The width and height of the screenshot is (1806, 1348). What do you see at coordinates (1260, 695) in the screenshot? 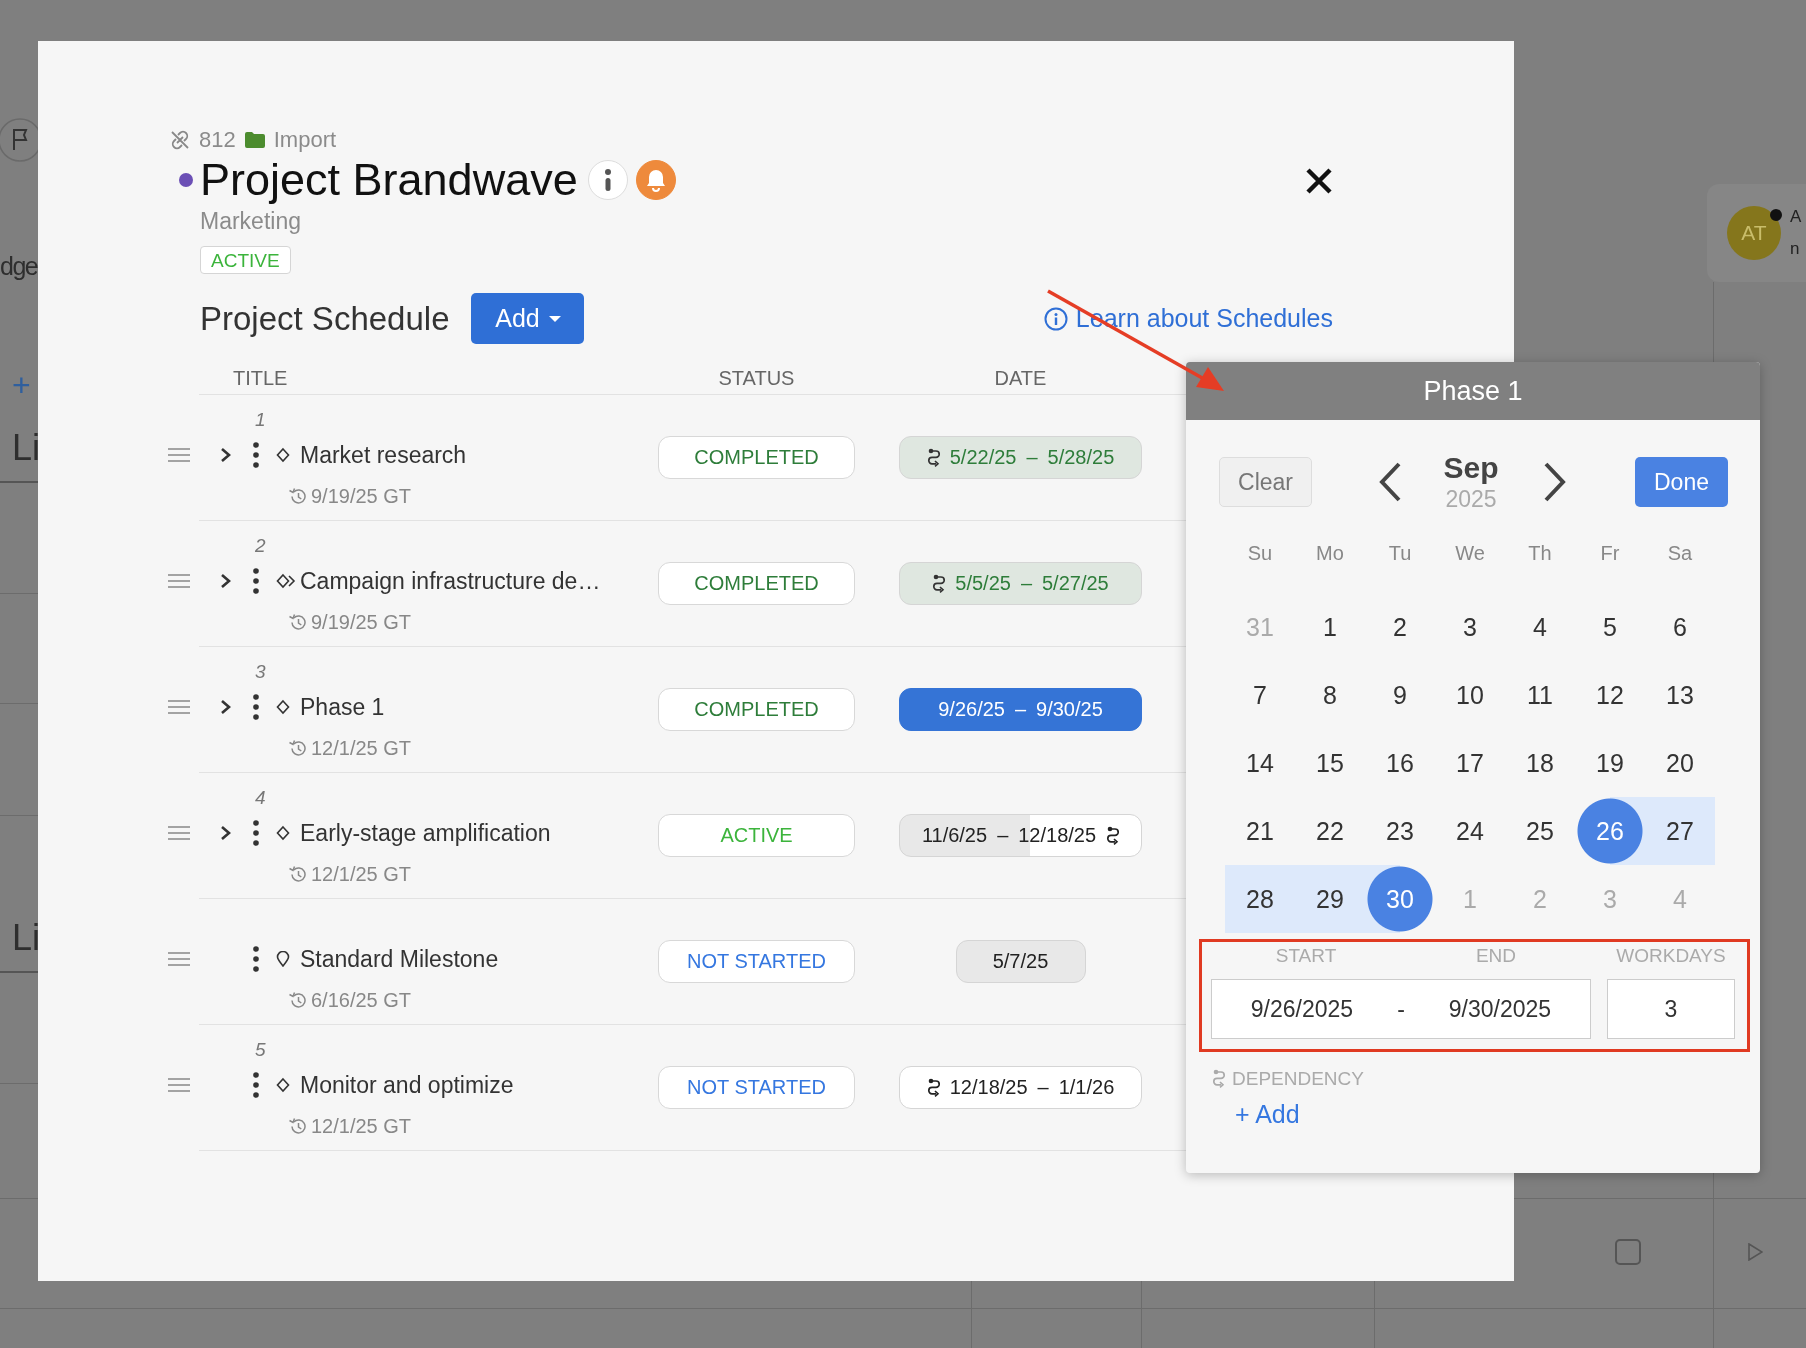
I see `calendar-day: 7` at bounding box center [1260, 695].